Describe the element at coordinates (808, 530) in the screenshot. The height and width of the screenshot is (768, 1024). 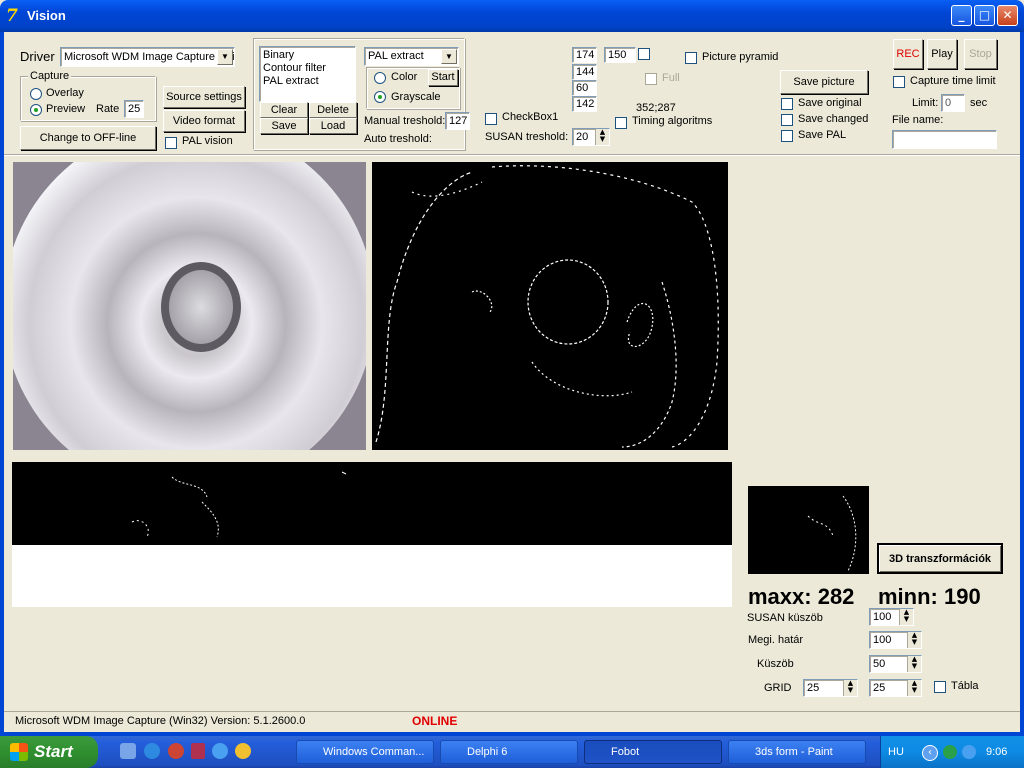
I see `small-preview` at that location.